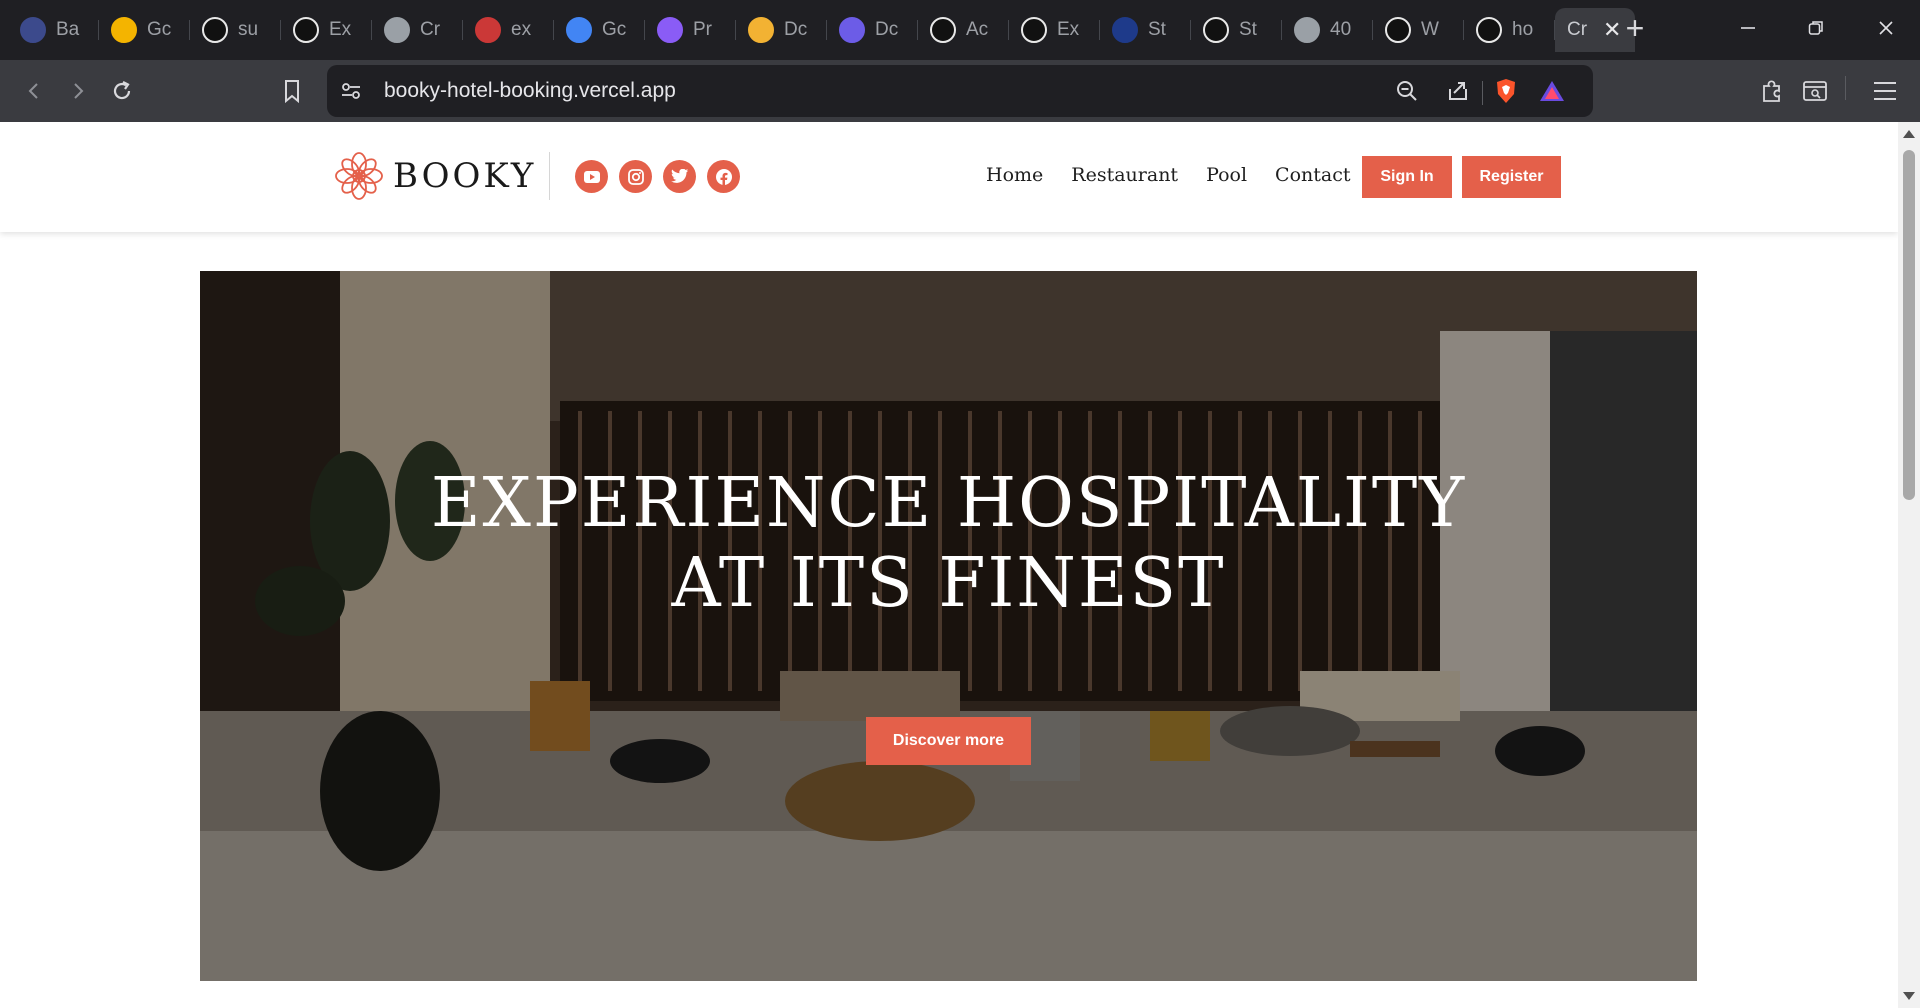 The image size is (1920, 1008). I want to click on youtube-icon, so click(591, 176).